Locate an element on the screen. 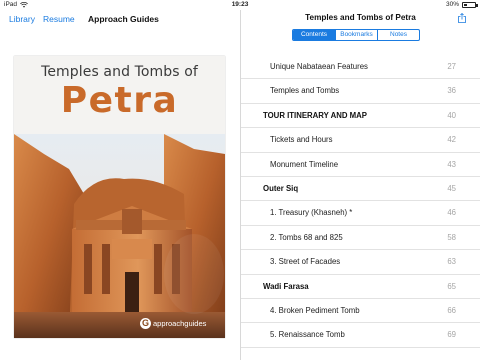  toc-page-number: 40 is located at coordinates (451, 115).